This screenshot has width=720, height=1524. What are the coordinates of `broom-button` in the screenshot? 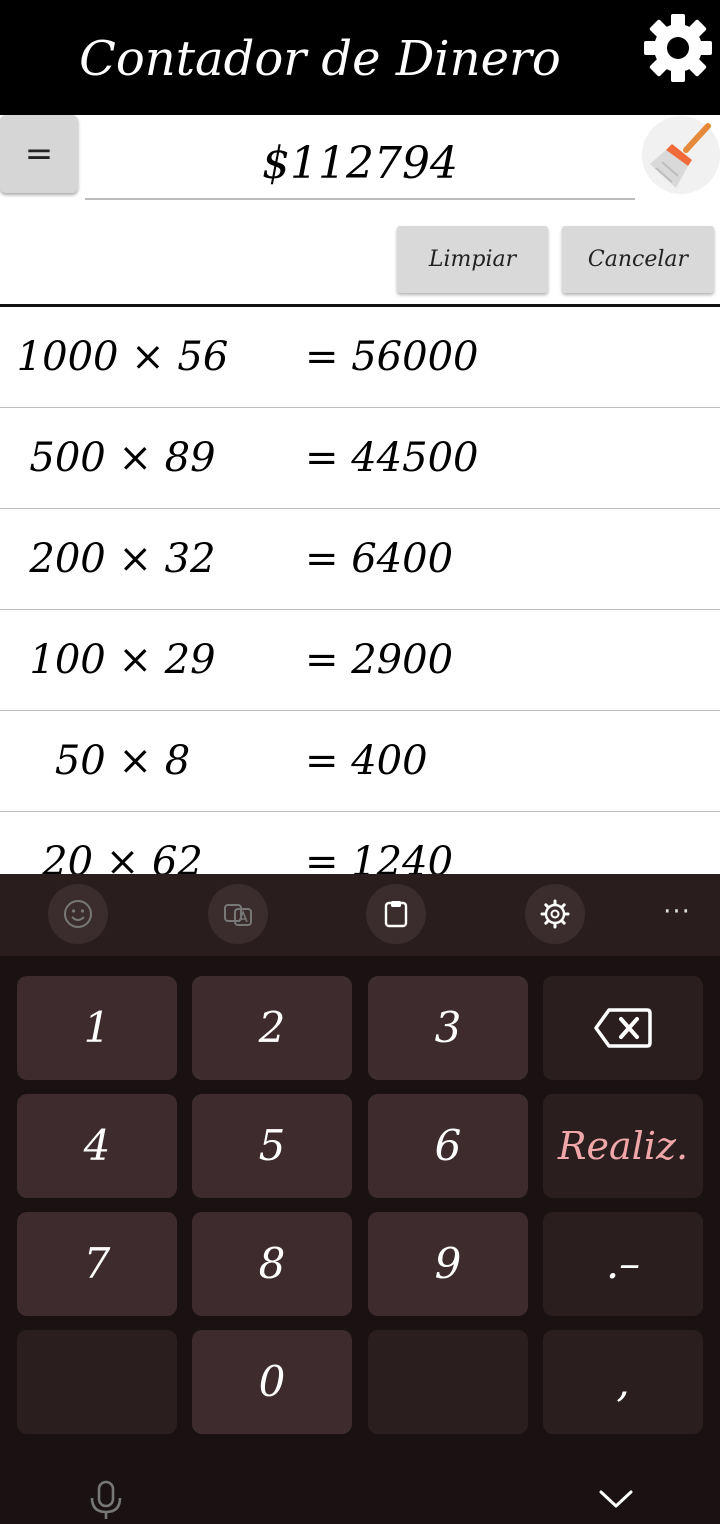 It's located at (681, 155).